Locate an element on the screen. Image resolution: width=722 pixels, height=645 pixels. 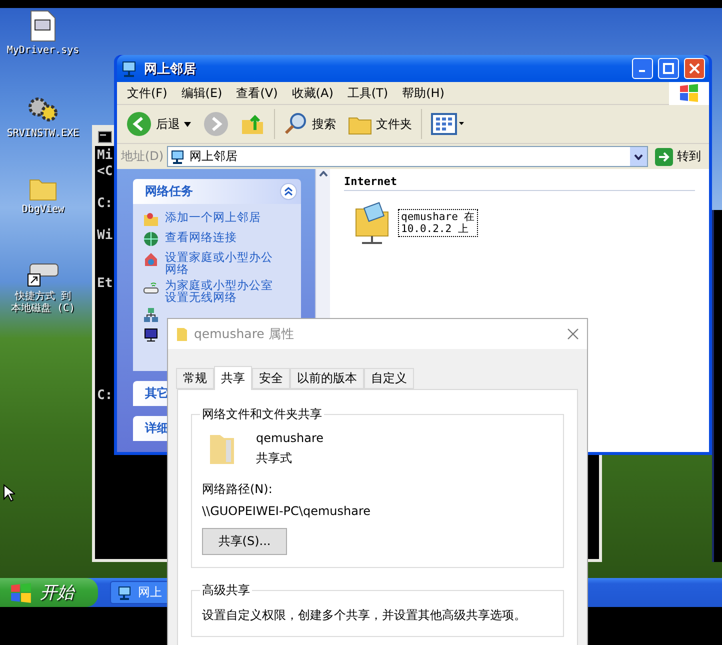
menu-item: 工具(T) is located at coordinates (367, 93).